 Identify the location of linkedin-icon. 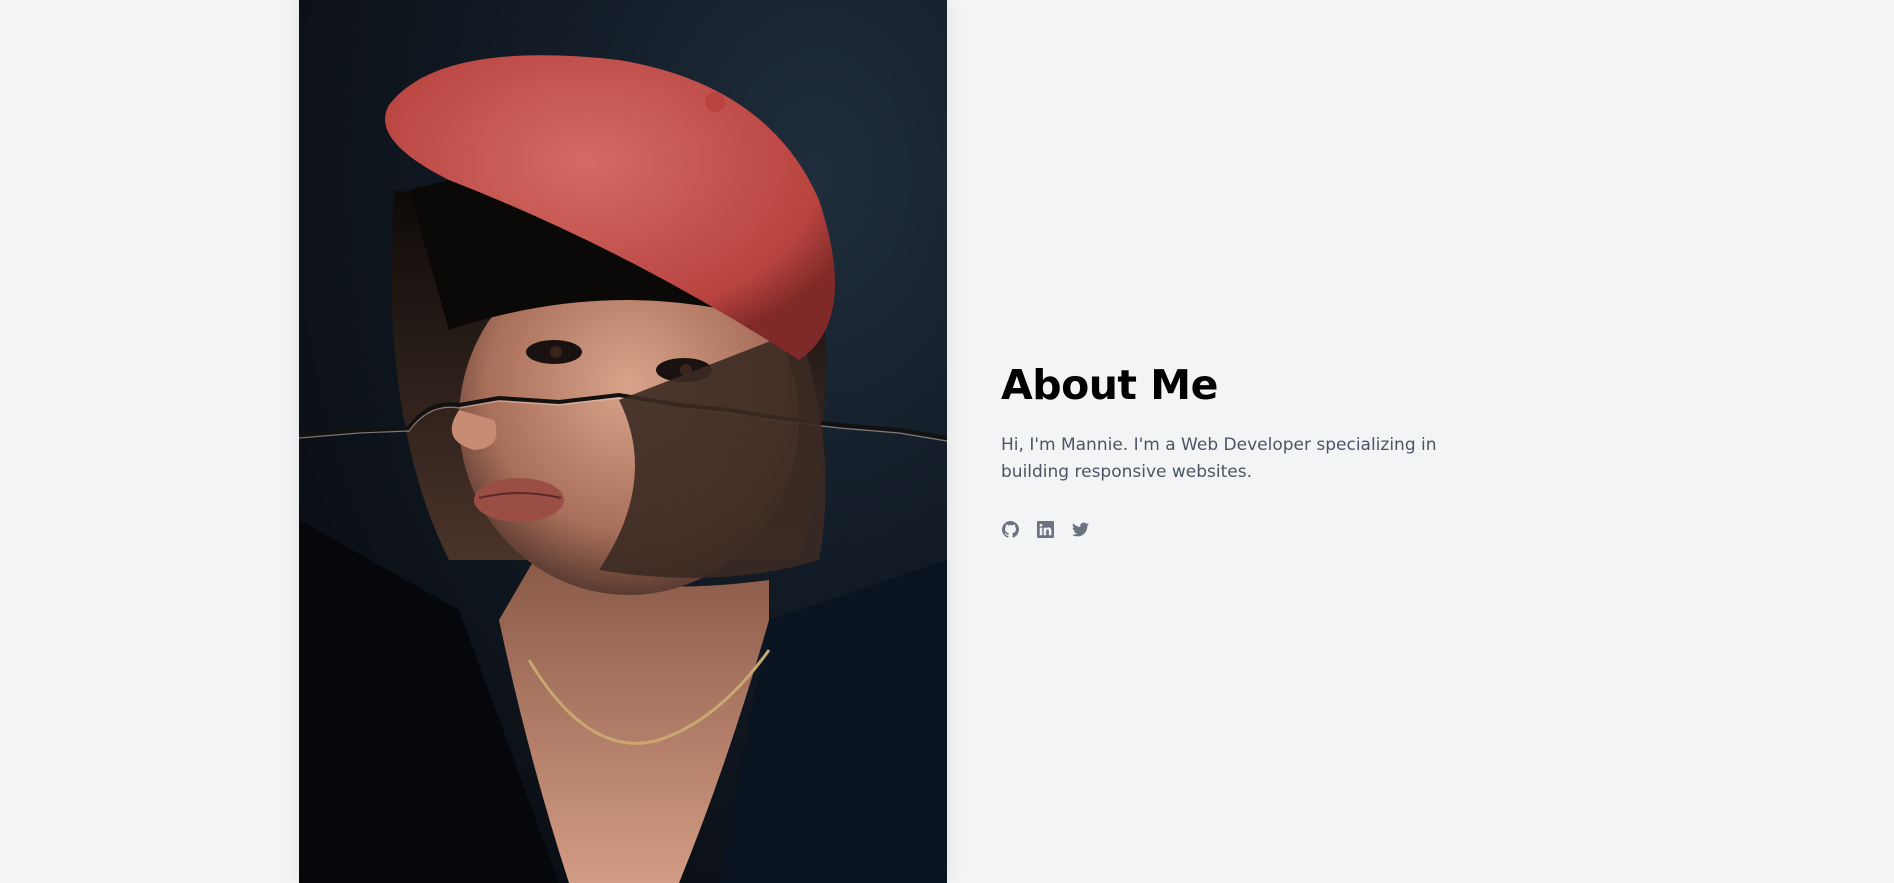
(1045, 529).